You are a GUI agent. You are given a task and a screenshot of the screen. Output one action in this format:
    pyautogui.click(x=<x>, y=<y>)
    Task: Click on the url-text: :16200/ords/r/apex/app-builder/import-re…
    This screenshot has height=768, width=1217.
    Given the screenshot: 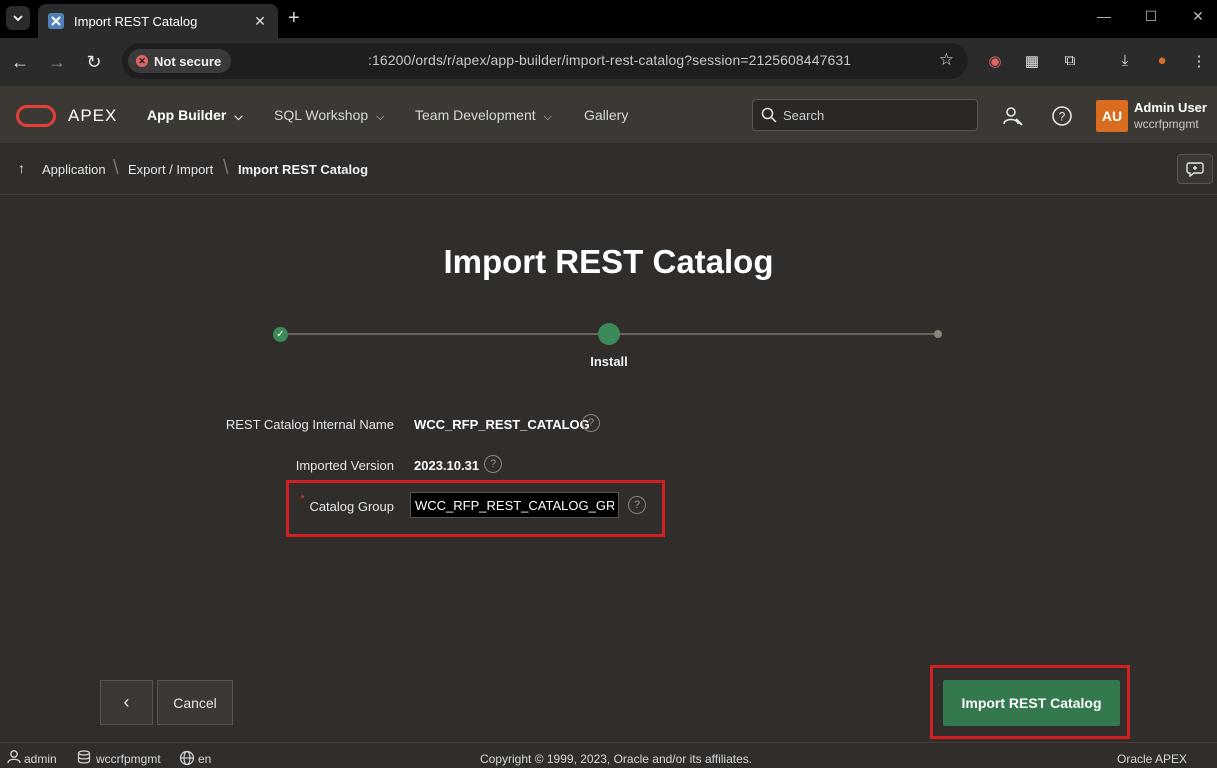 What is the action you would take?
    pyautogui.click(x=609, y=60)
    